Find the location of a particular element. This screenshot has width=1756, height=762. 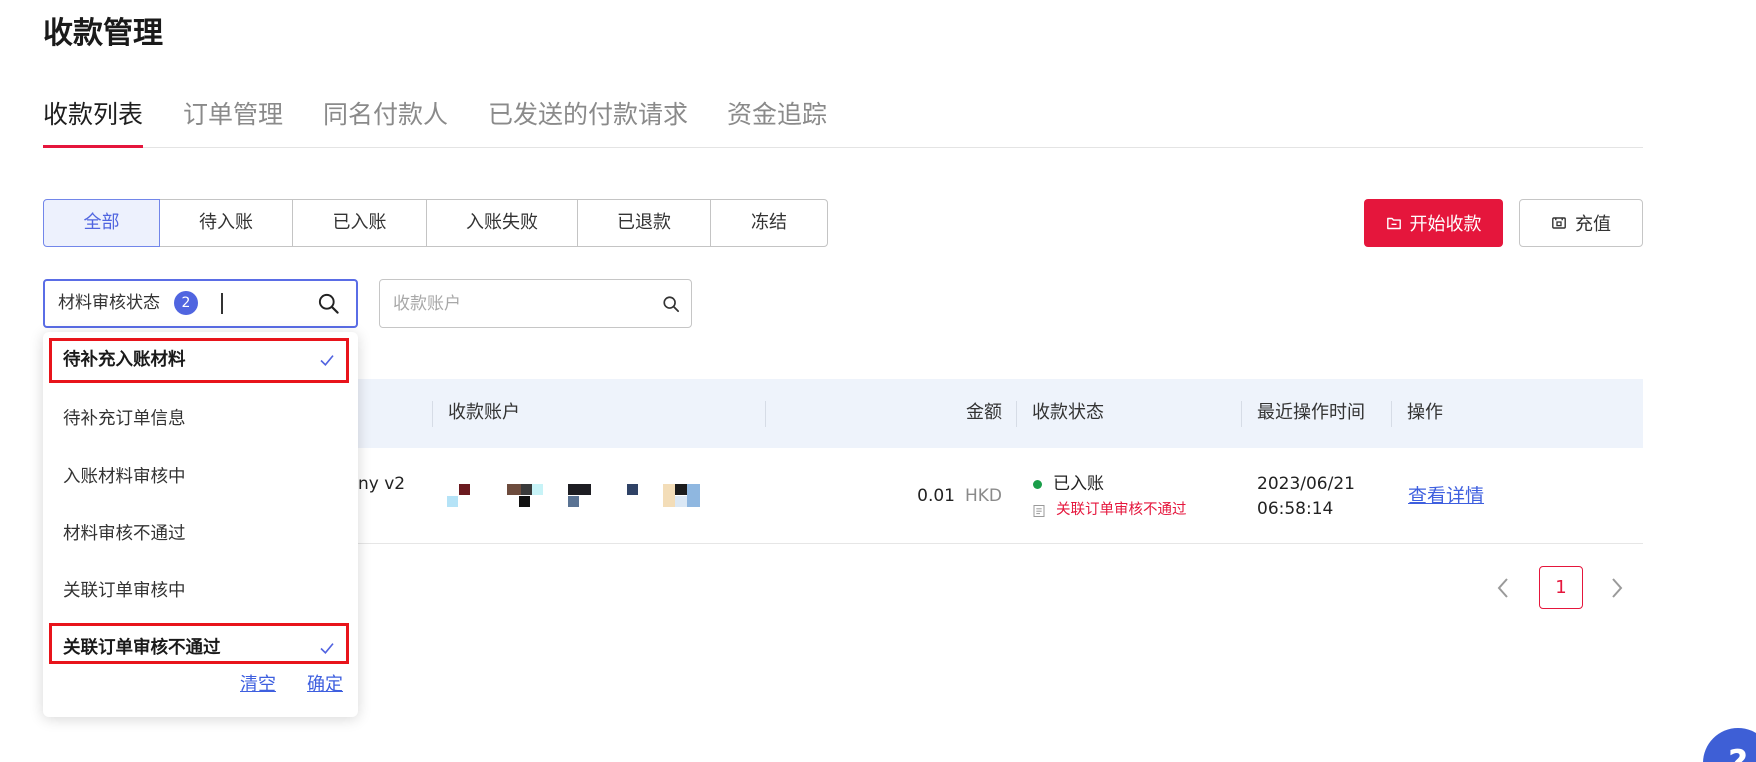

start-collection-label: 开始收款 is located at coordinates (1445, 224).